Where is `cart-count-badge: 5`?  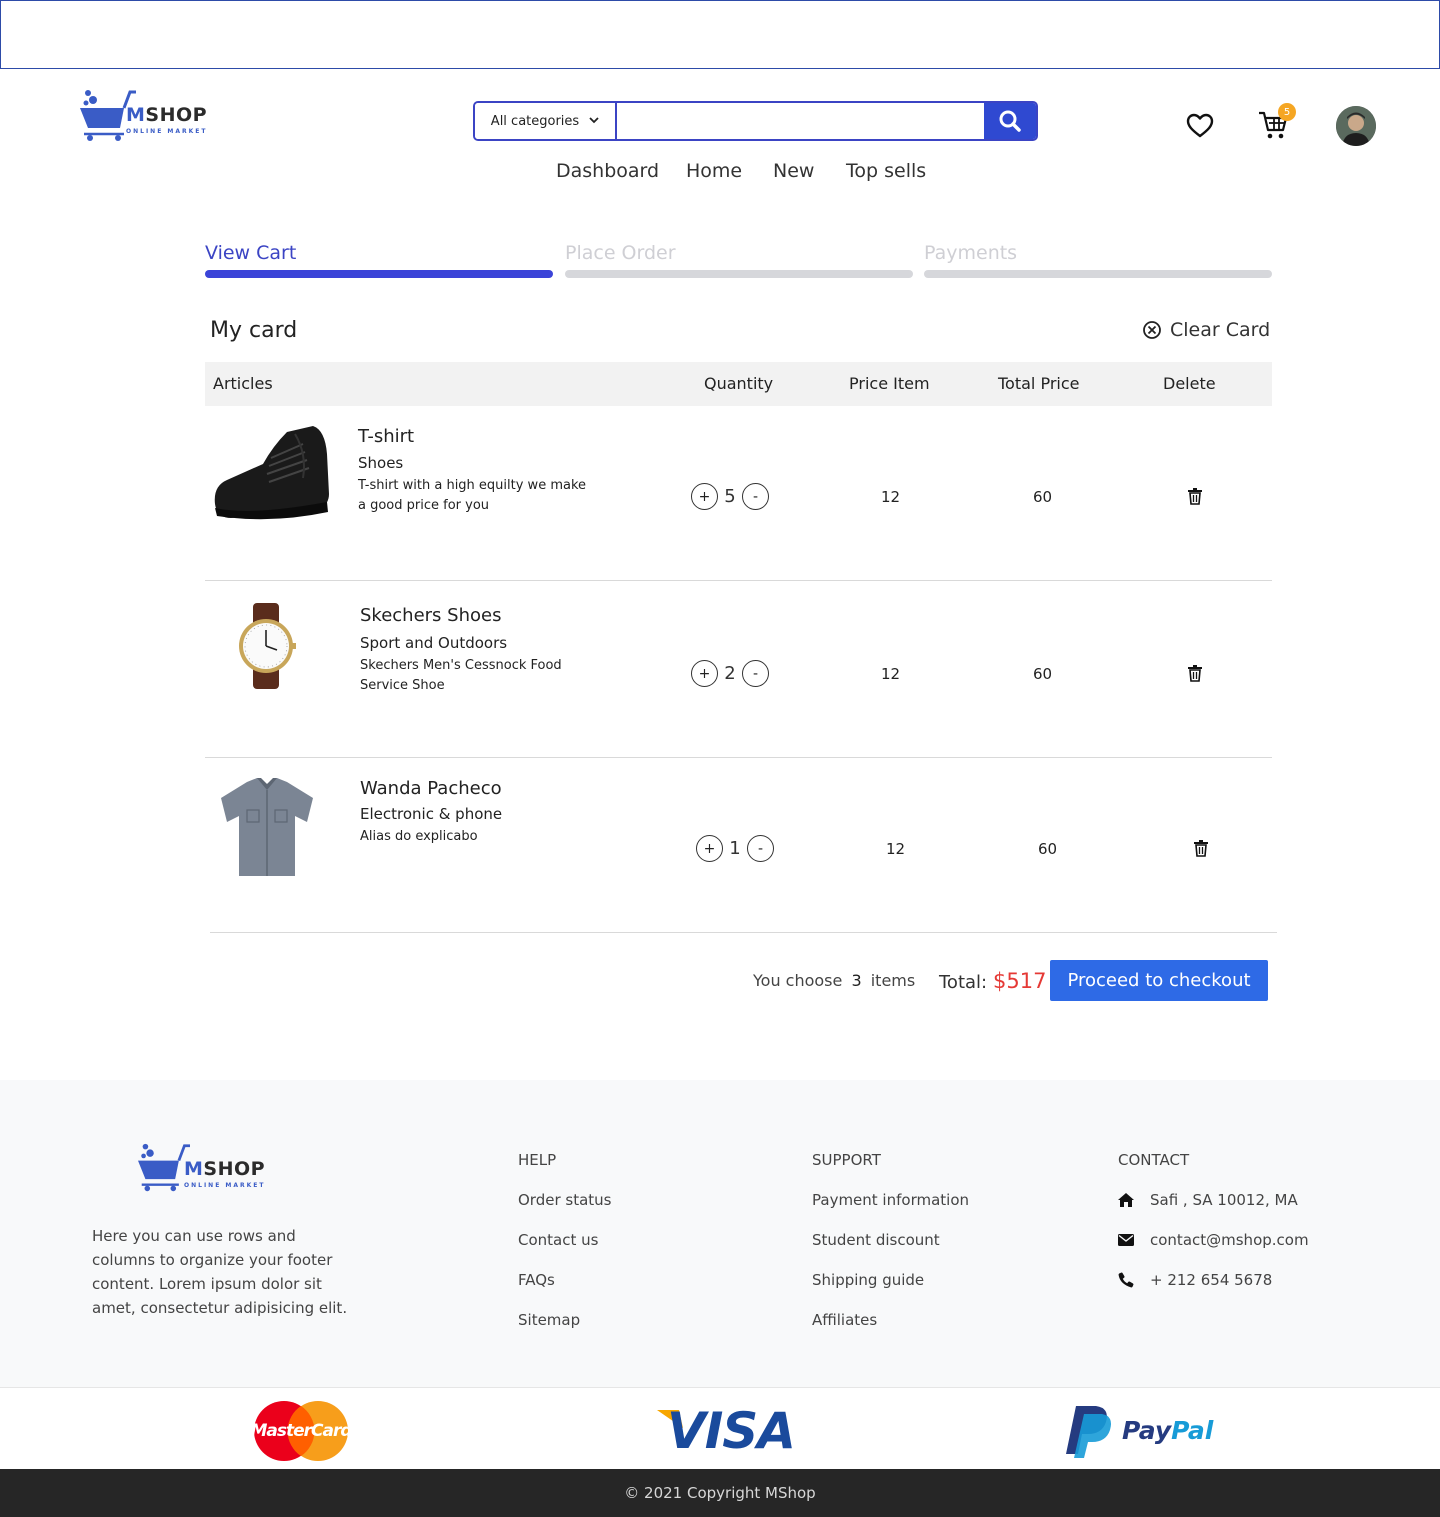
cart-count-badge: 5 is located at coordinates (1287, 112).